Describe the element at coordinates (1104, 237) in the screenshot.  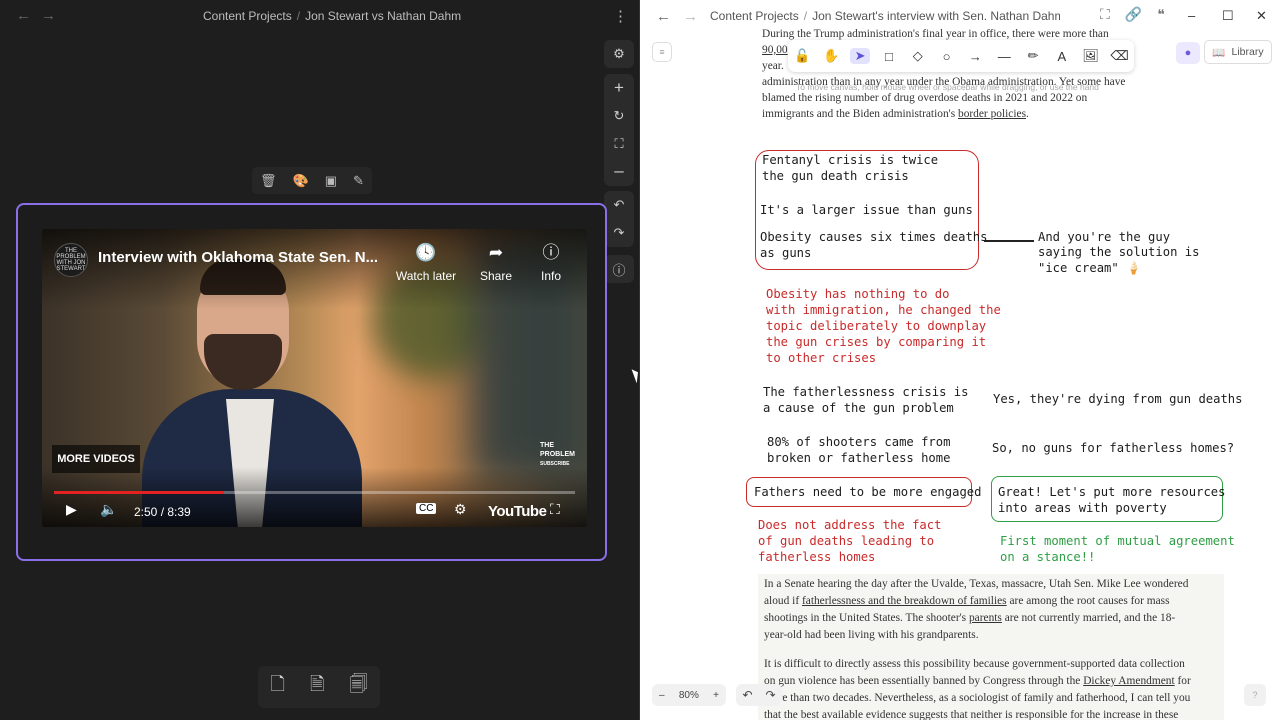
I see `note-ice-cream-1: And you're the guy` at that location.